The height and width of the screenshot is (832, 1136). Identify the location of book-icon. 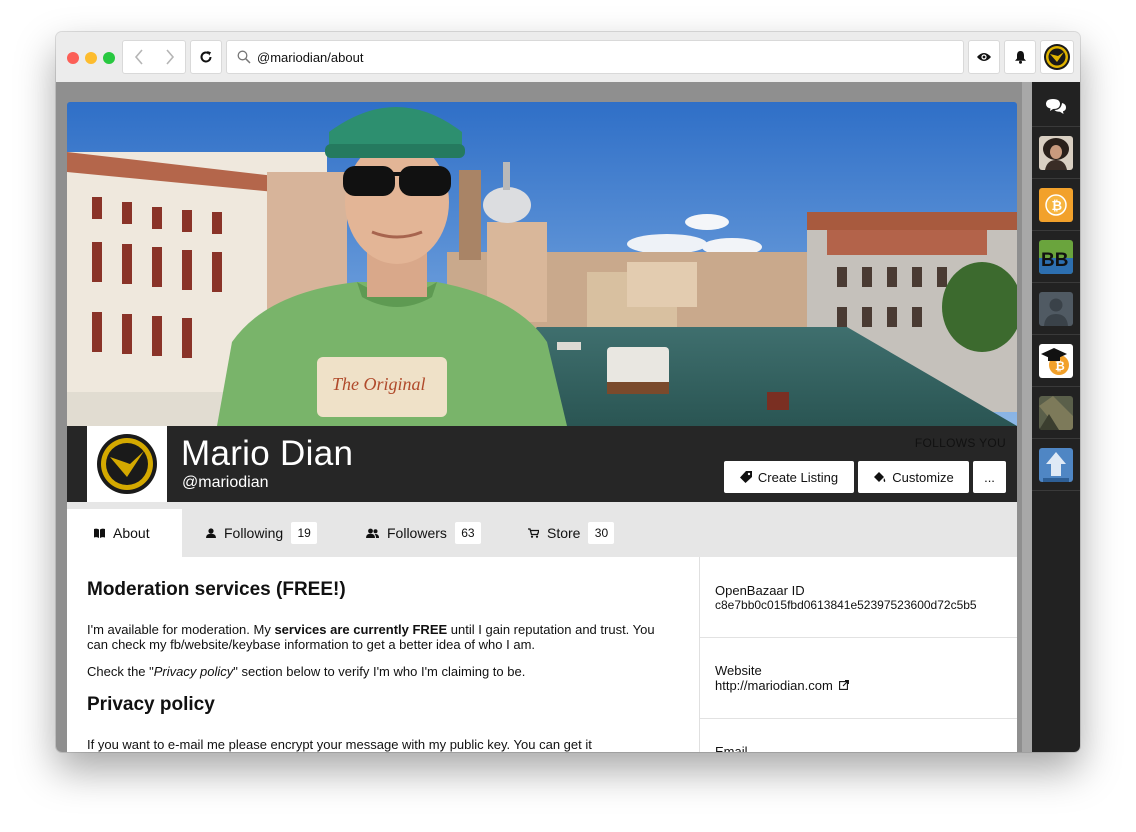
(99, 533).